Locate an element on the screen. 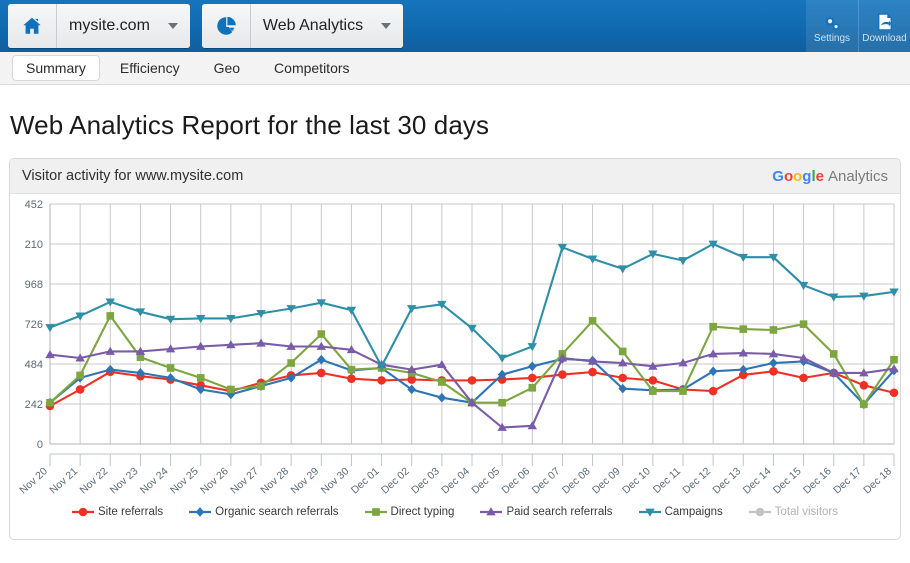  gears-icon is located at coordinates (832, 23).